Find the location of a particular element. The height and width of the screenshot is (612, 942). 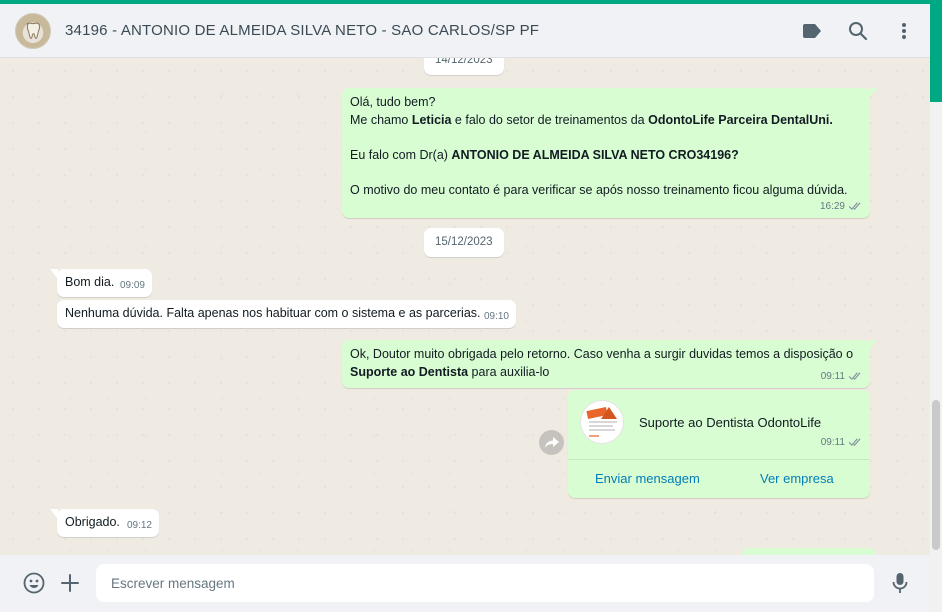

incoming-message: Bom dia. 09:09 is located at coordinates (101, 283).